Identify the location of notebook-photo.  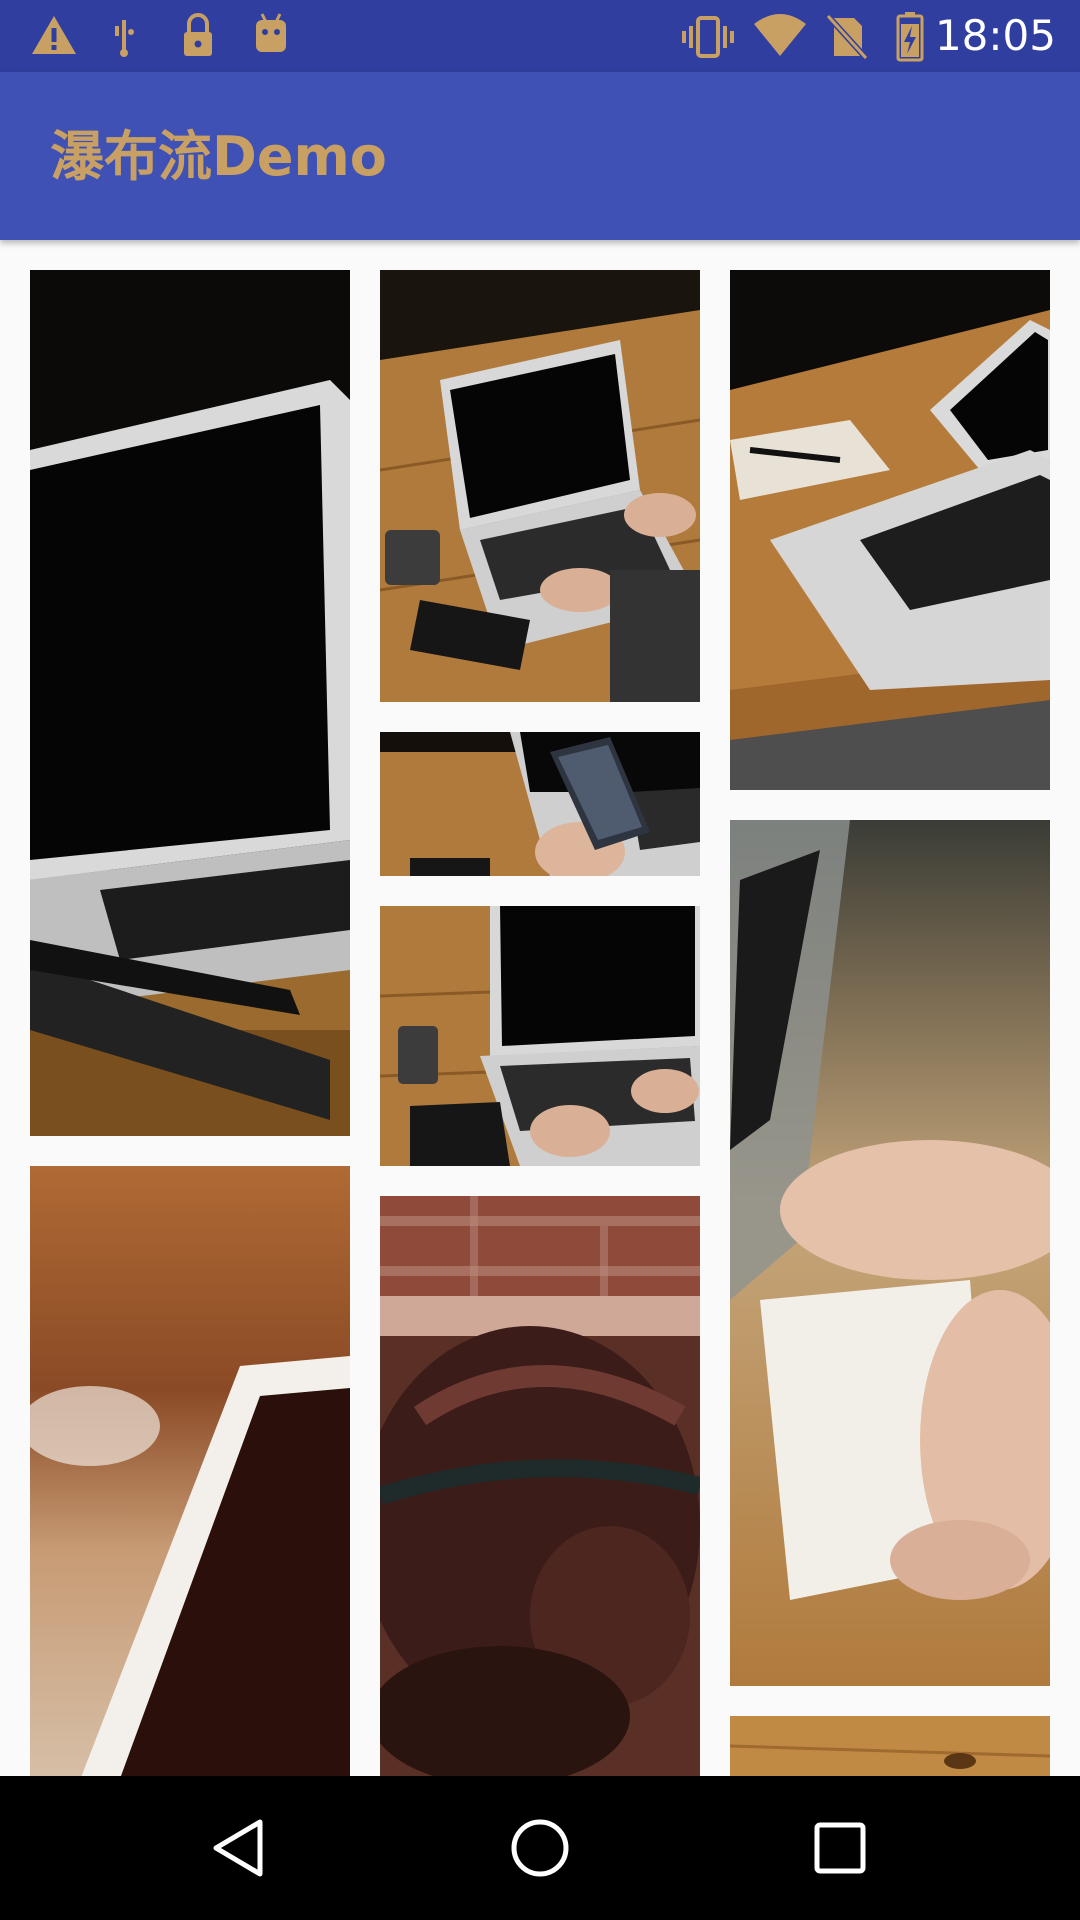
(890, 1253).